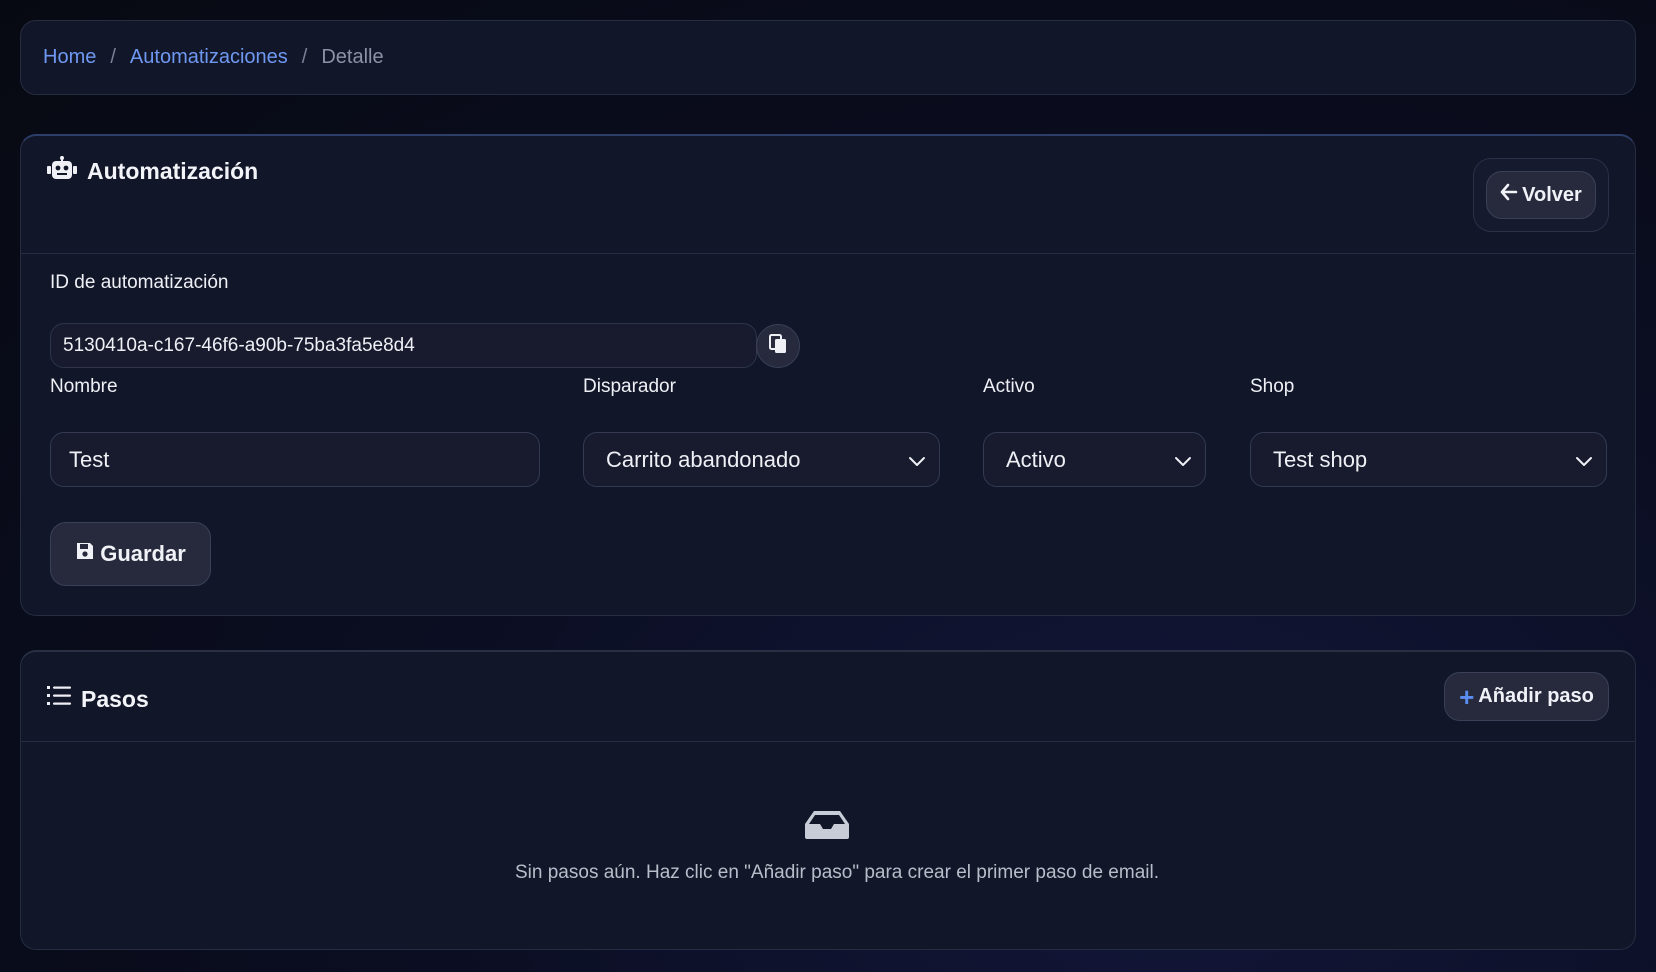 Image resolution: width=1656 pixels, height=972 pixels. Describe the element at coordinates (1272, 386) in the screenshot. I see `shop-label: Shop` at that location.